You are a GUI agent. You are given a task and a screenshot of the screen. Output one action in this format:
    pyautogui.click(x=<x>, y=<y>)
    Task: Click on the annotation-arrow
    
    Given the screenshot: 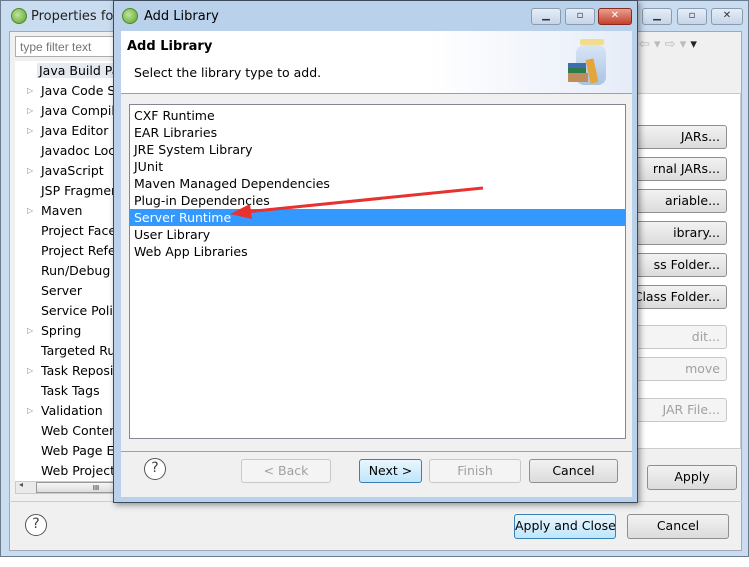 What is the action you would take?
    pyautogui.click(x=357, y=202)
    